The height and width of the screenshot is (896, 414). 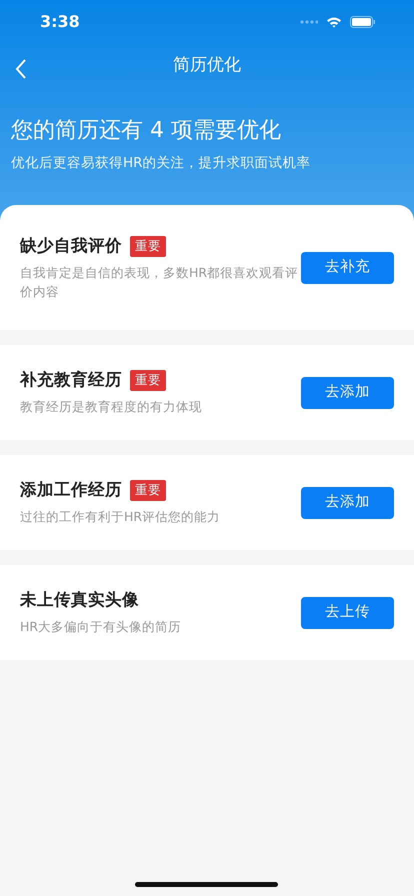 What do you see at coordinates (120, 517) in the screenshot?
I see `item-description: 过往的工作有利于HR评估您的能力` at bounding box center [120, 517].